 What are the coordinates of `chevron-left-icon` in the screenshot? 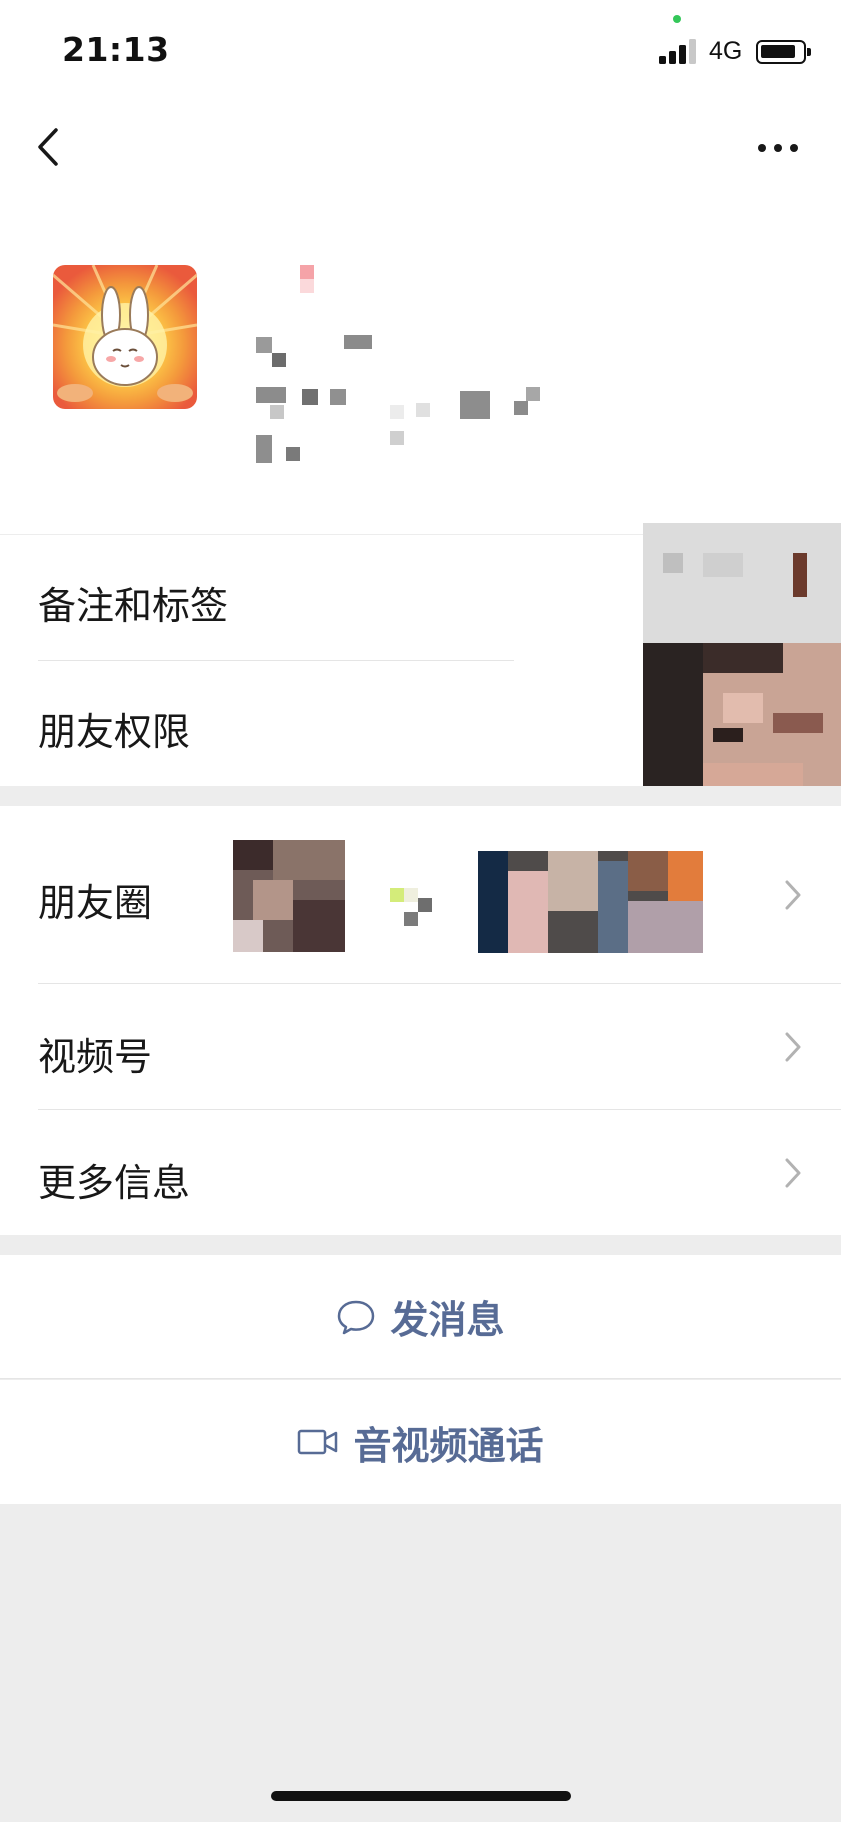 It's located at (48, 147).